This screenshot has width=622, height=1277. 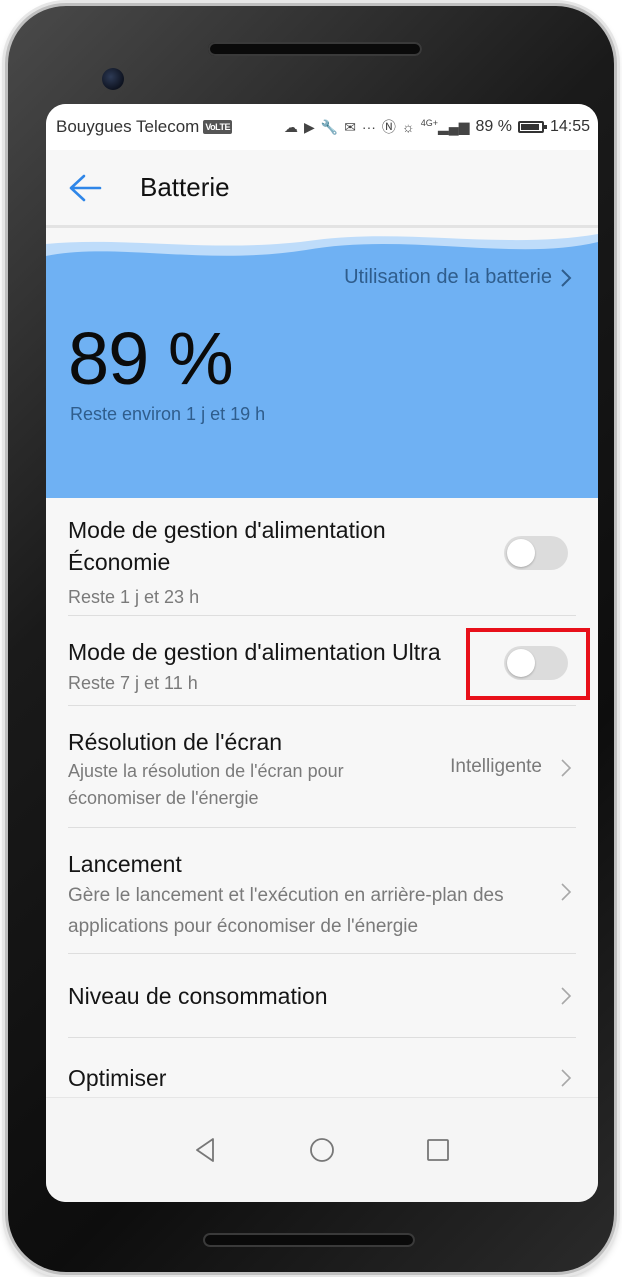 I want to click on page-title: Batterie, so click(x=185, y=187).